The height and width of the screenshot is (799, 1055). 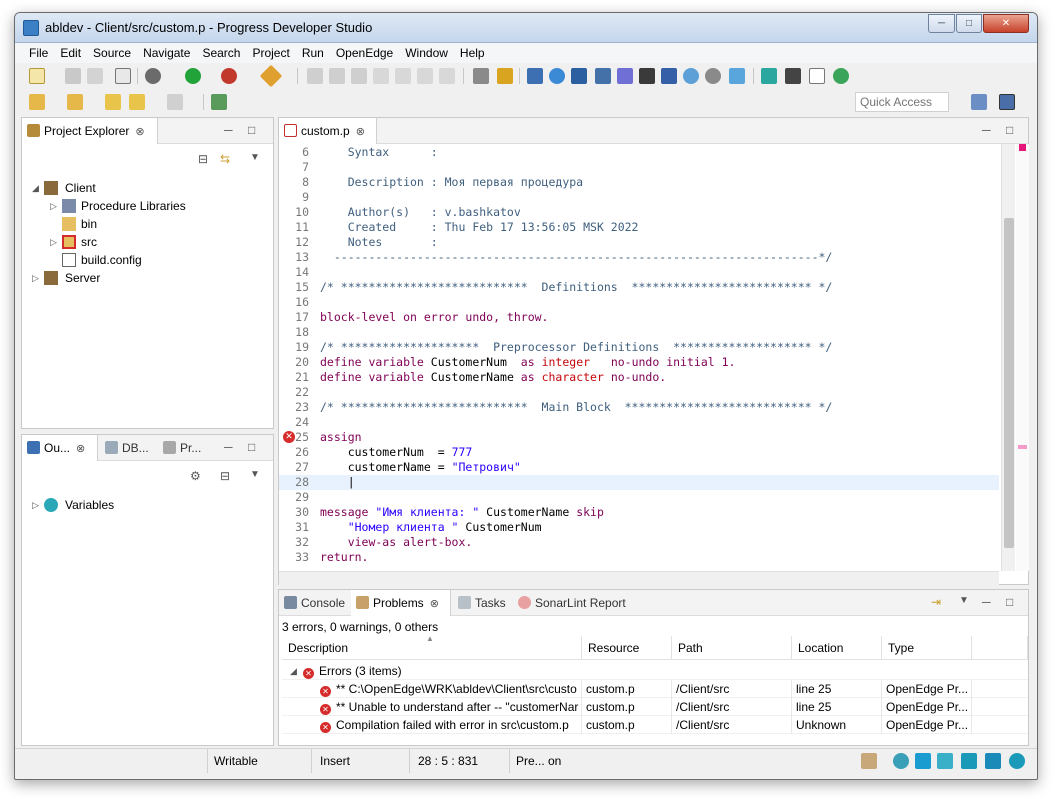 I want to click on code-line: 32 view-as alert-box., so click(x=639, y=542).